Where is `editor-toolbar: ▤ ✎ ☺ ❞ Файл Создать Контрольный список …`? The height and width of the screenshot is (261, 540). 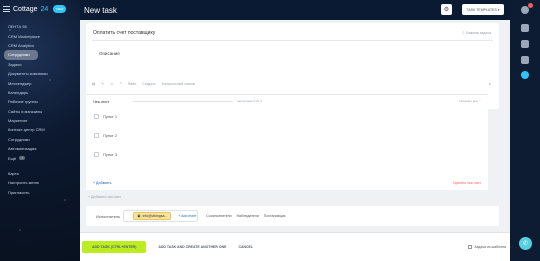
editor-toolbar: ▤ ✎ ☺ ❞ Файл Создать Контрольный список … is located at coordinates (292, 84).